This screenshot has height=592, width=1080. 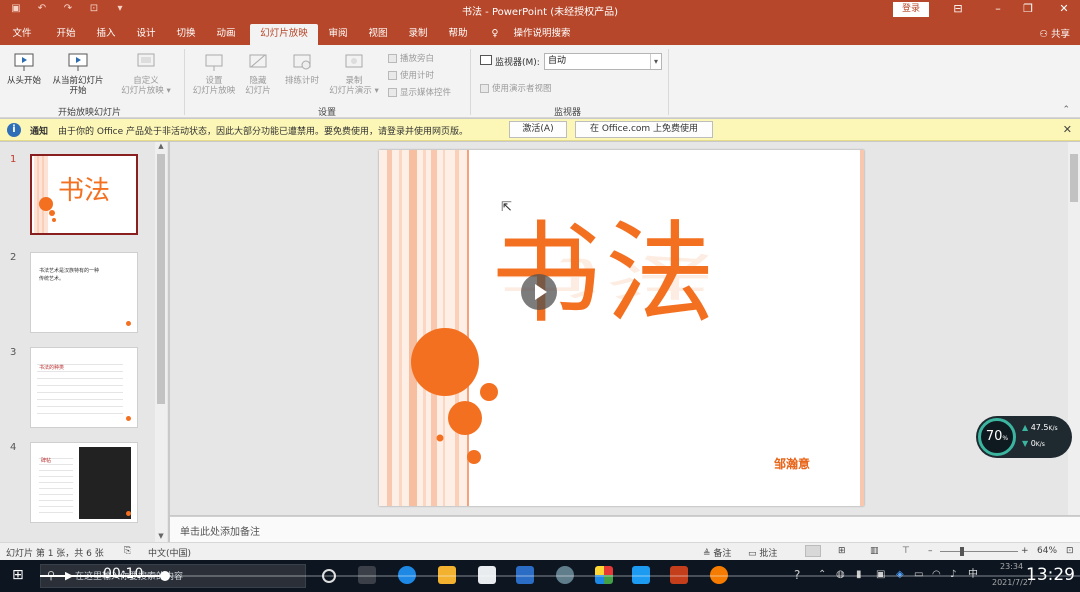 What do you see at coordinates (458, 34) in the screenshot?
I see `tab-help: 帮助` at bounding box center [458, 34].